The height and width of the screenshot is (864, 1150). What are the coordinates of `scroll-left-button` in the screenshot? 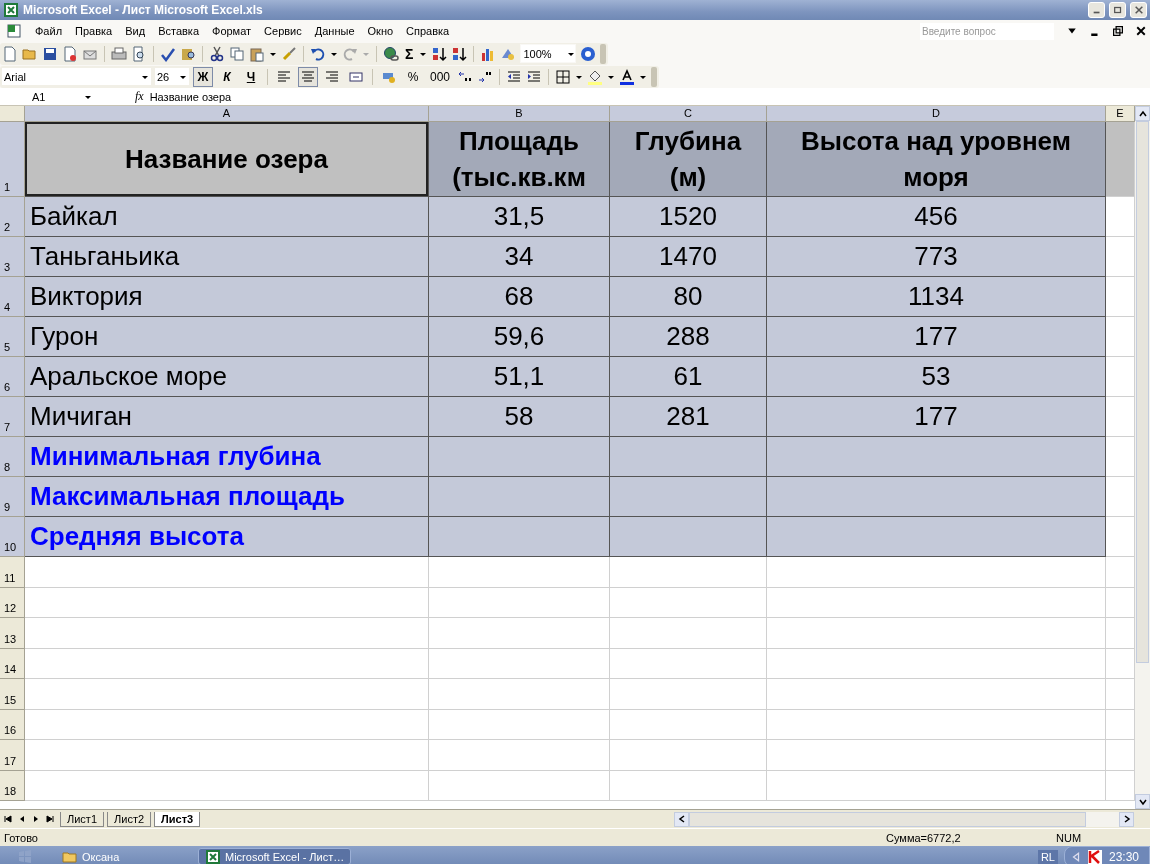 It's located at (681, 819).